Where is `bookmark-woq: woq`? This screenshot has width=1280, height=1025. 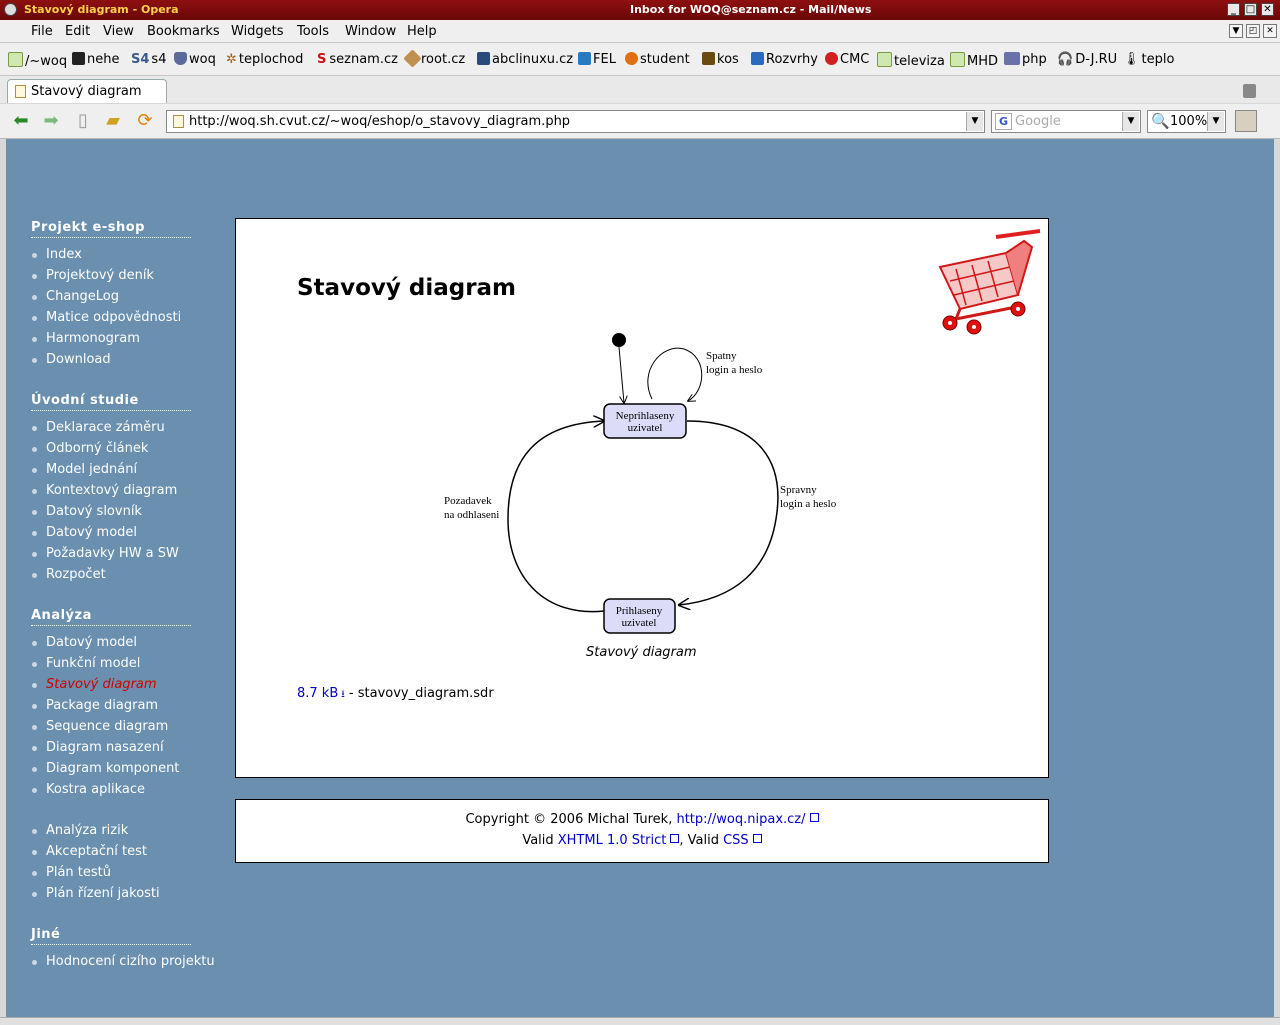 bookmark-woq: woq is located at coordinates (195, 59).